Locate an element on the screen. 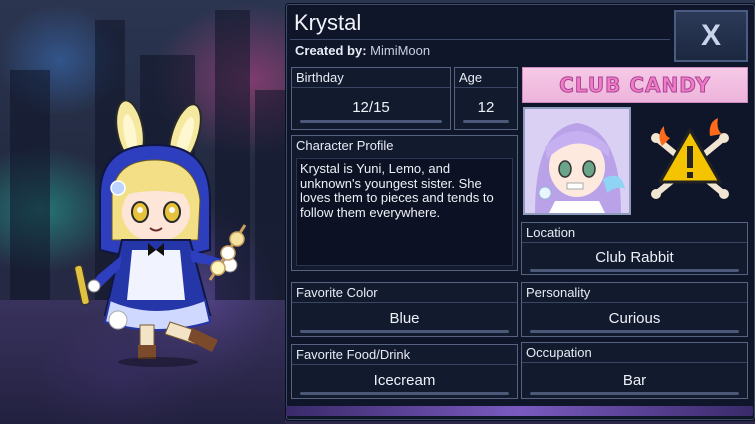 The width and height of the screenshot is (755, 424). favorite-color-field: Favorite Color Blue is located at coordinates (404, 309).